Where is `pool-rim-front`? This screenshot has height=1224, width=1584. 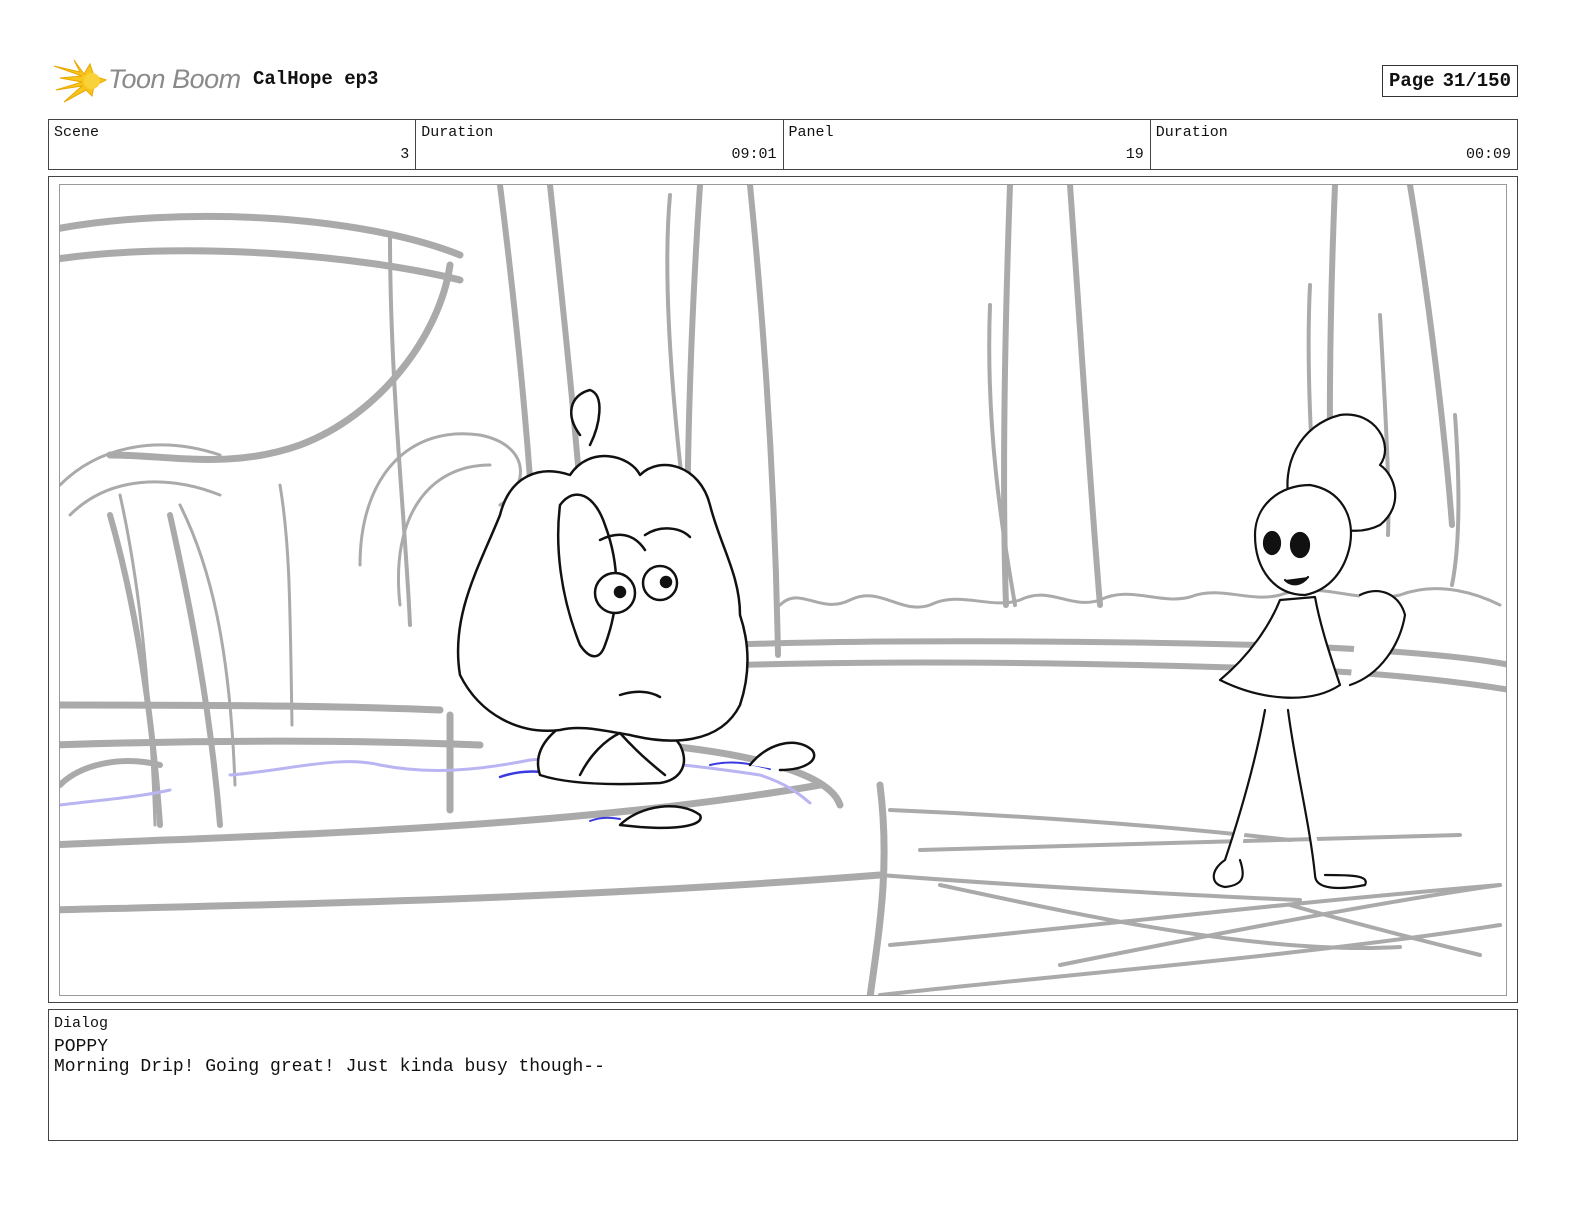
pool-rim-front is located at coordinates (474, 848).